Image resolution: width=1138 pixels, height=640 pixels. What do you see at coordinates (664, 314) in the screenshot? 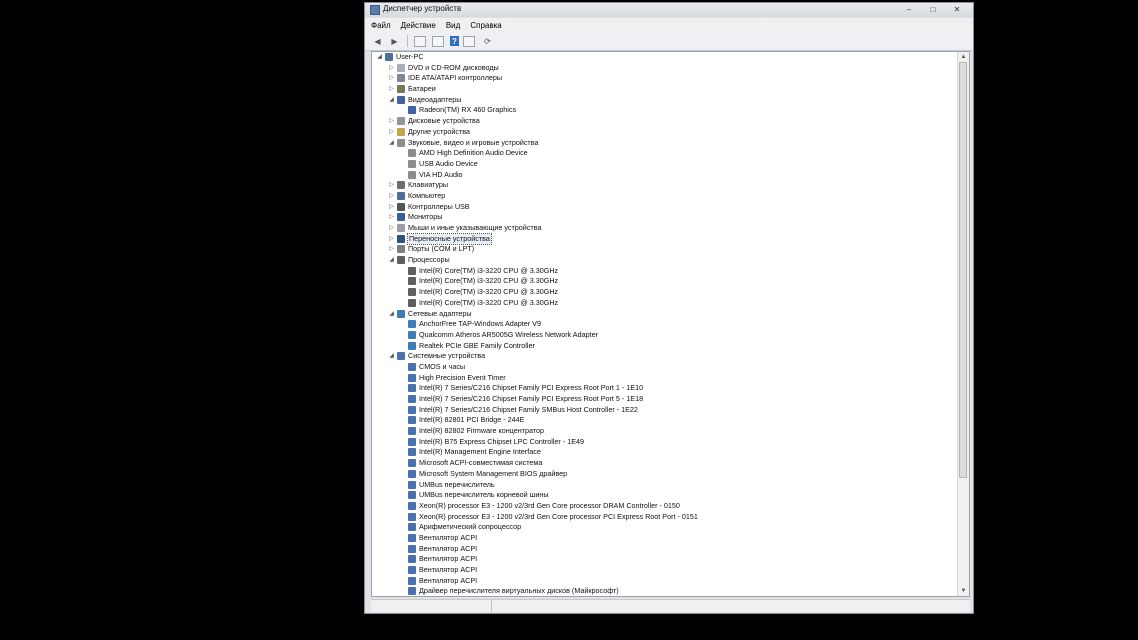
I see `tree-row: ◢ Сетевые адаптеры` at bounding box center [664, 314].